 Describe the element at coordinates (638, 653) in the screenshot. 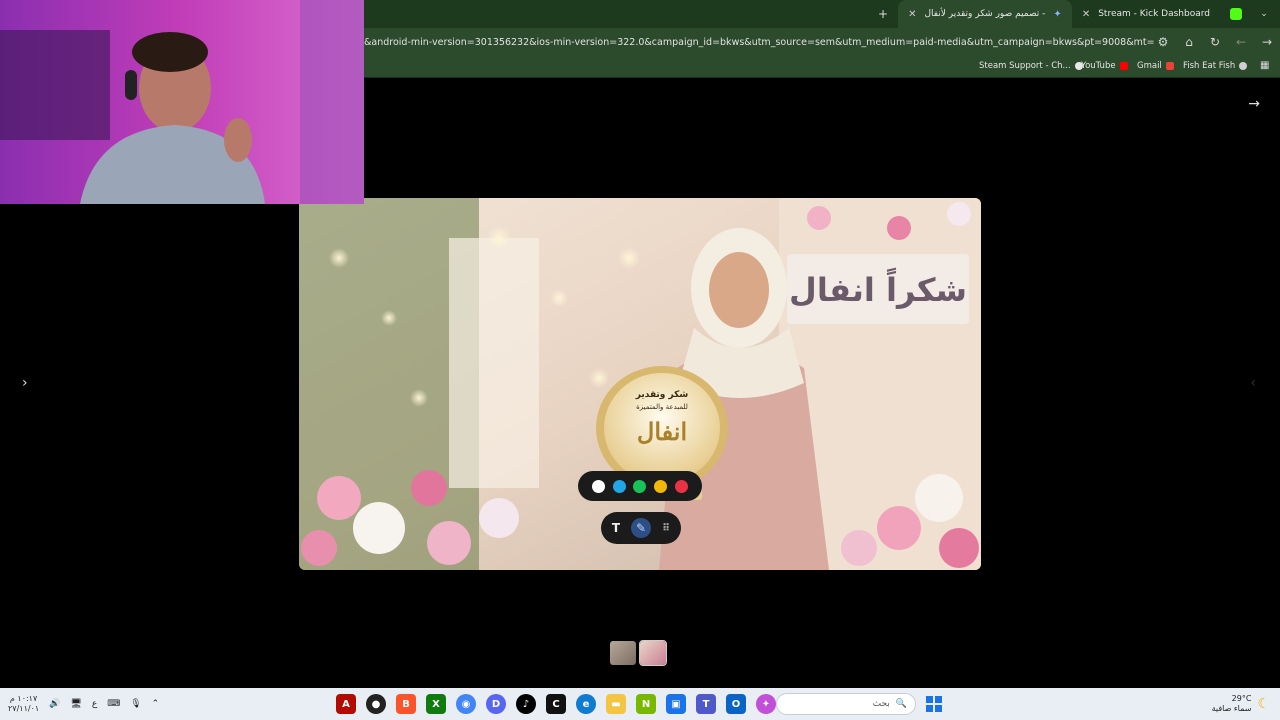

I see `image-thumbnails` at that location.